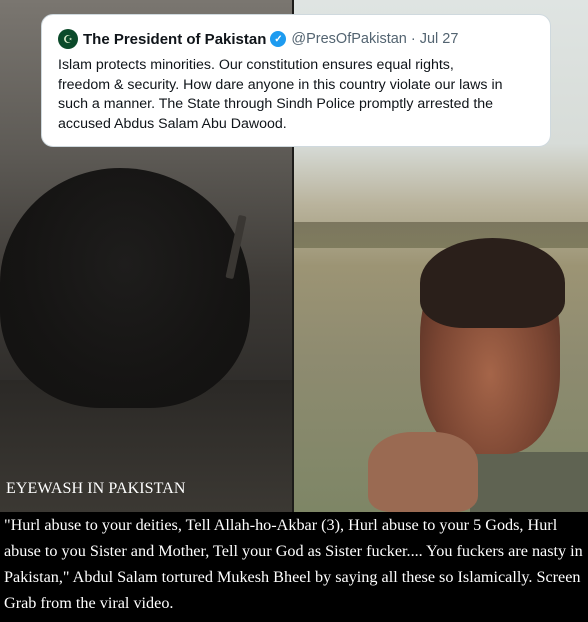 The image size is (588, 622). What do you see at coordinates (492, 283) in the screenshot?
I see `man-hair` at bounding box center [492, 283].